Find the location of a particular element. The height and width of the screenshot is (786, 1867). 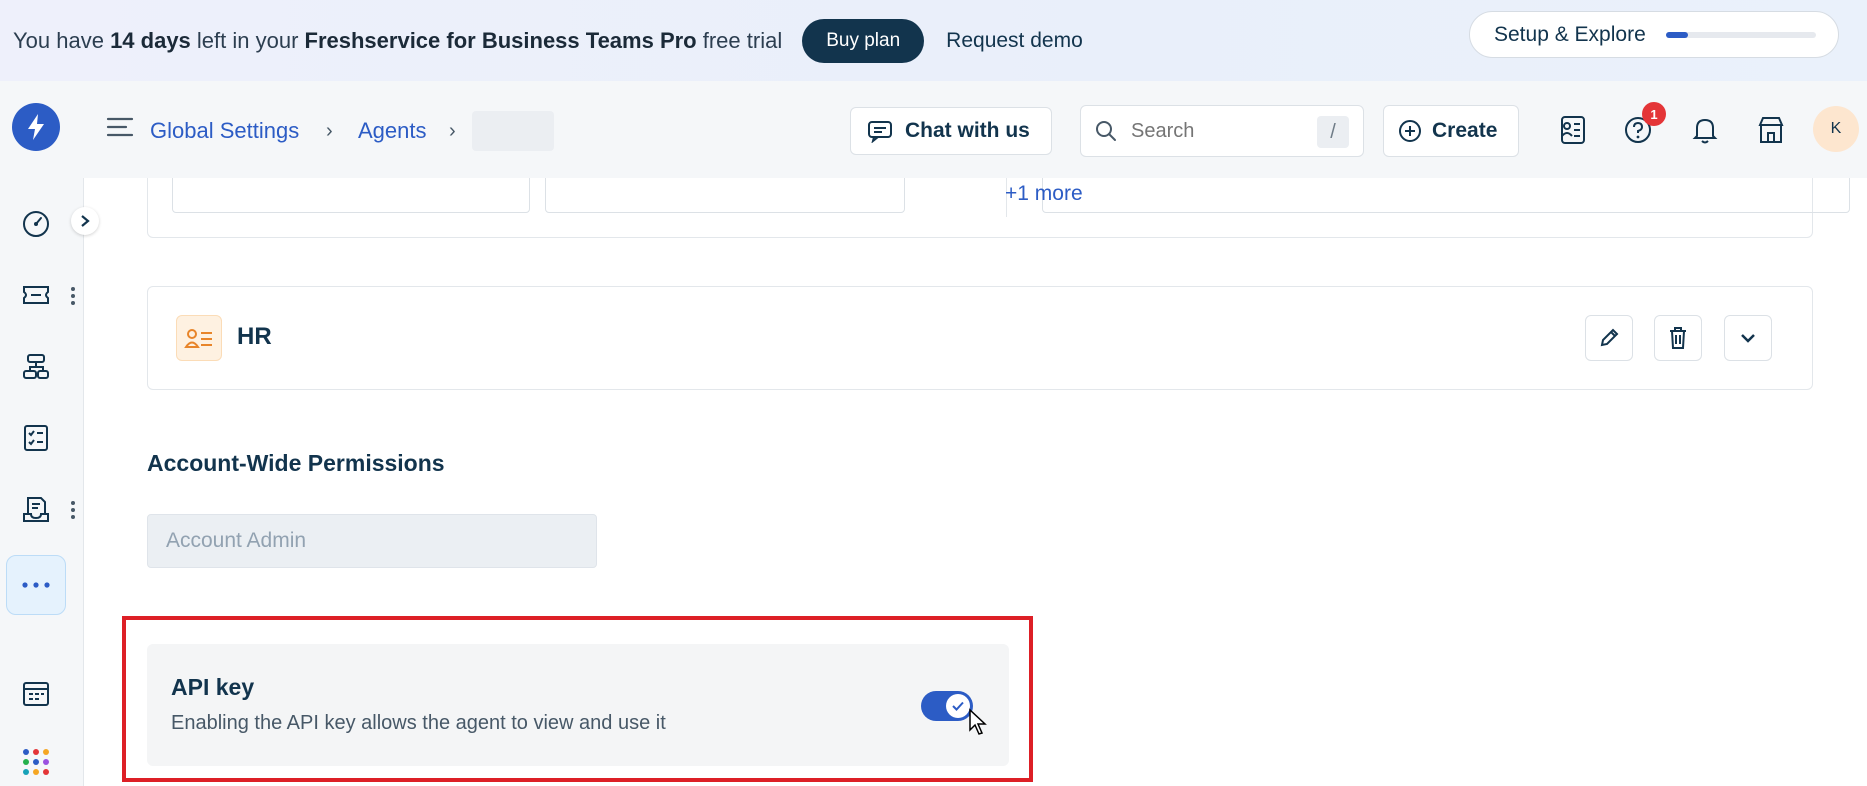

edit-icon is located at coordinates (1609, 337).